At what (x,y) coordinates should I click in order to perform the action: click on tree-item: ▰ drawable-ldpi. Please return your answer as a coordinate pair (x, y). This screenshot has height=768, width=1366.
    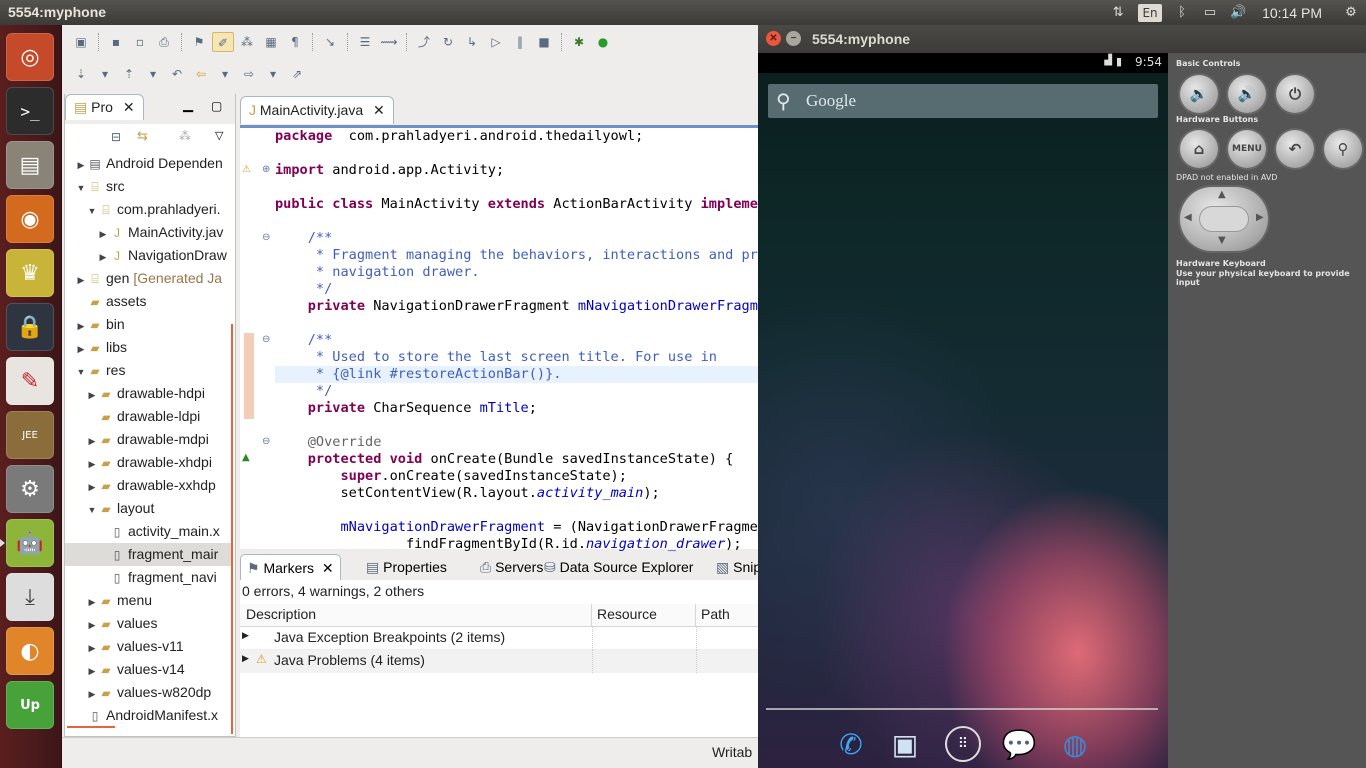
    Looking at the image, I should click on (148, 416).